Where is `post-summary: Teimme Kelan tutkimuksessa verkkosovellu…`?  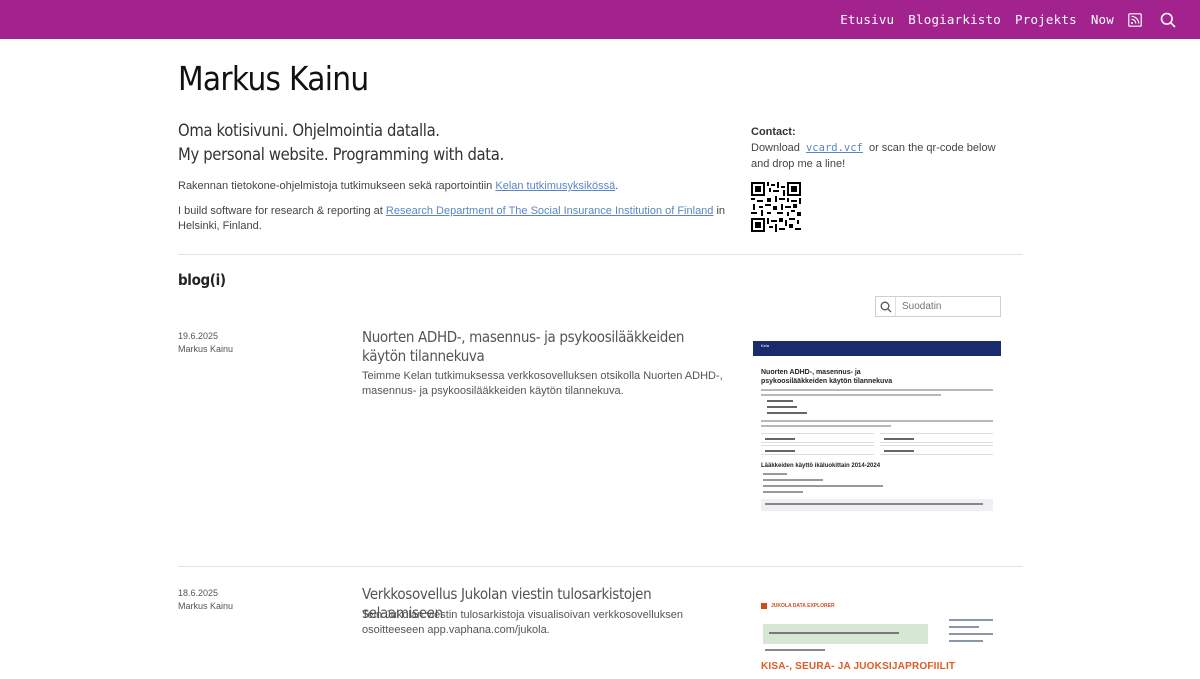 post-summary: Teimme Kelan tutkimuksessa verkkosovellu… is located at coordinates (542, 383).